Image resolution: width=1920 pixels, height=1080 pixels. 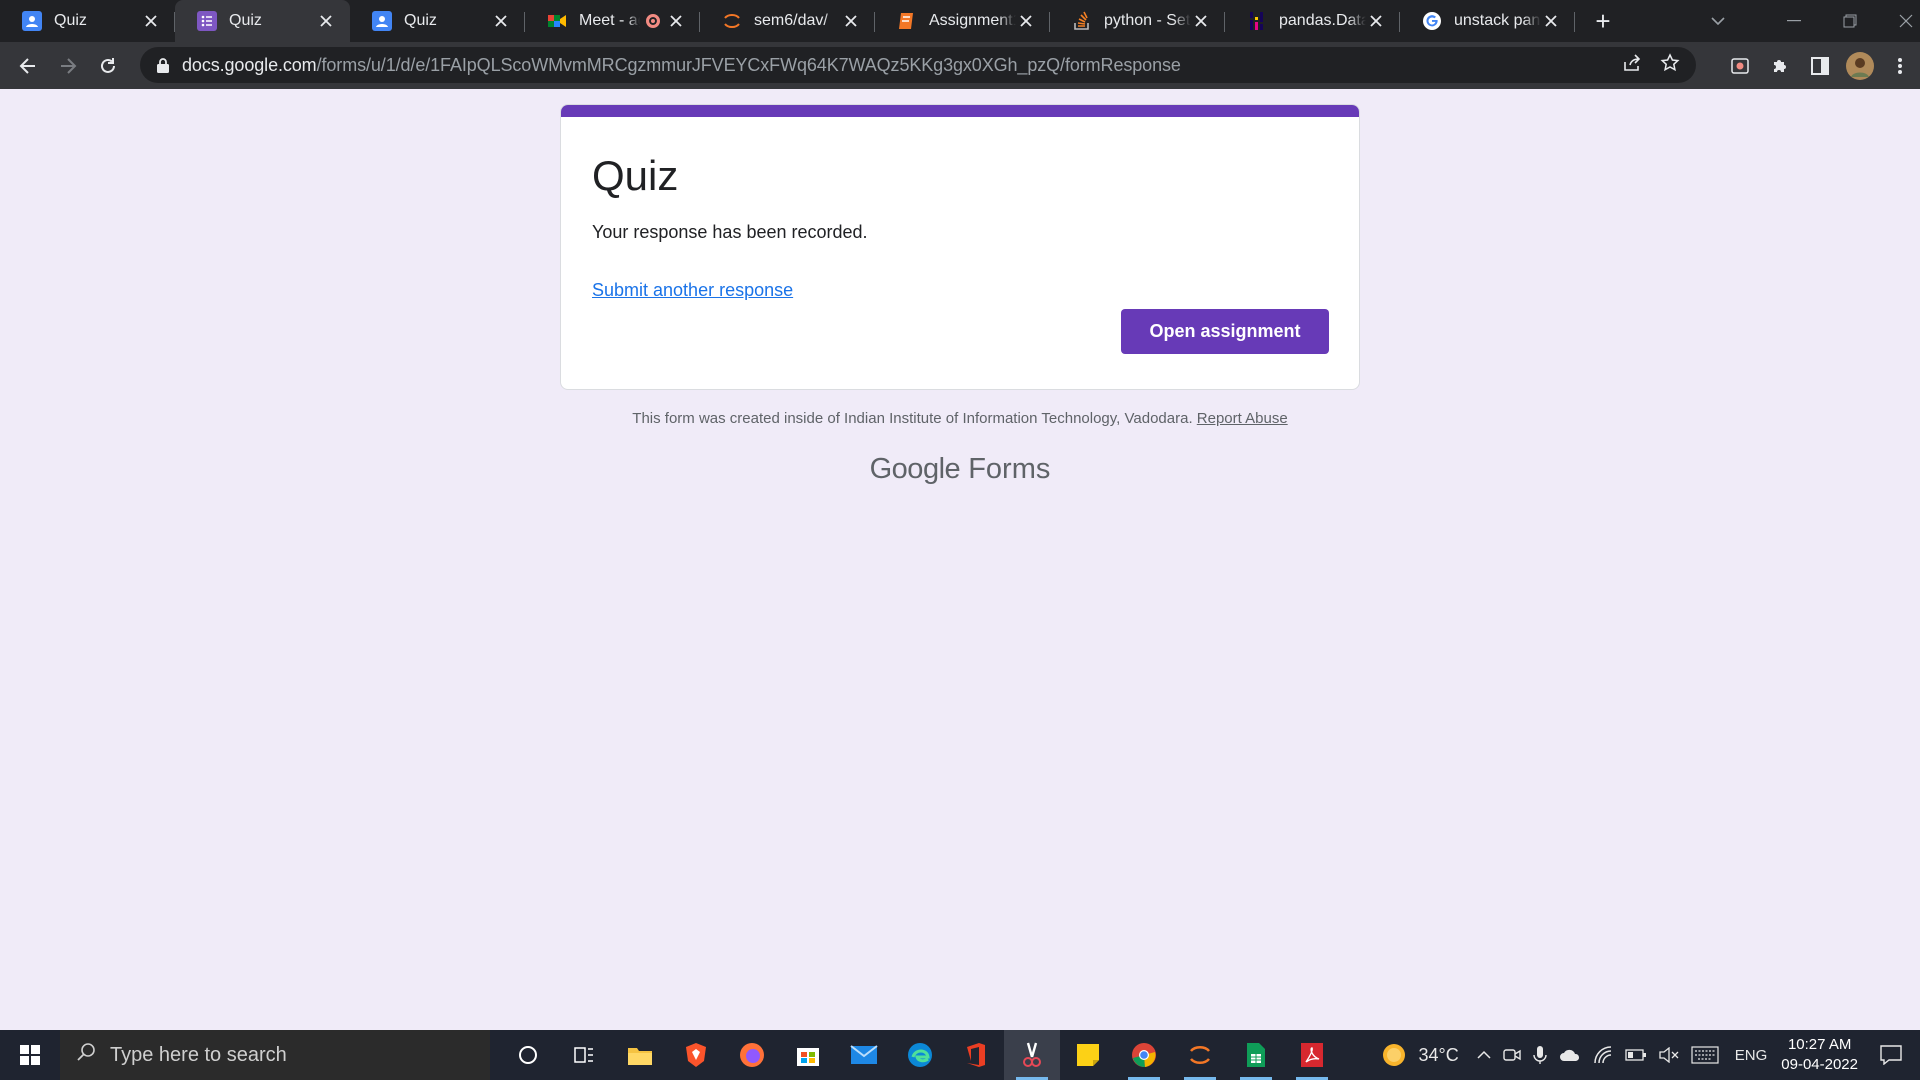 I want to click on input-language: ENG, so click(x=1751, y=1055).